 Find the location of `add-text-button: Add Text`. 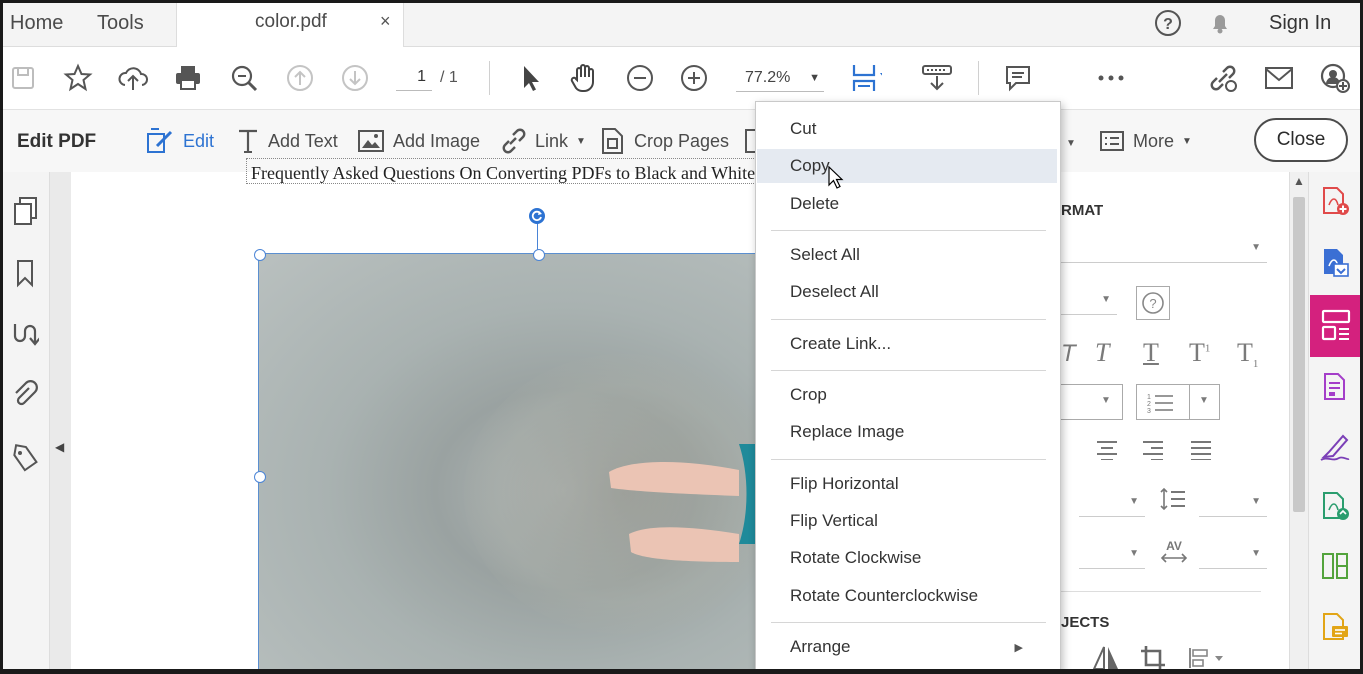

add-text-button: Add Text is located at coordinates (287, 141).